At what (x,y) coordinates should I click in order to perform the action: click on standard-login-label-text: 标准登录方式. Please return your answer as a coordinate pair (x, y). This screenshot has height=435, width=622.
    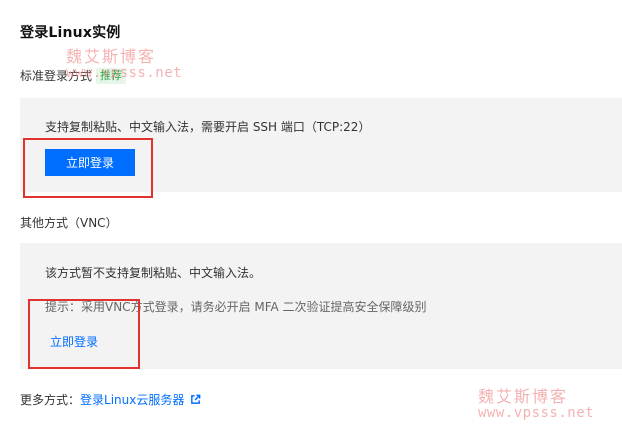
    Looking at the image, I should click on (56, 76).